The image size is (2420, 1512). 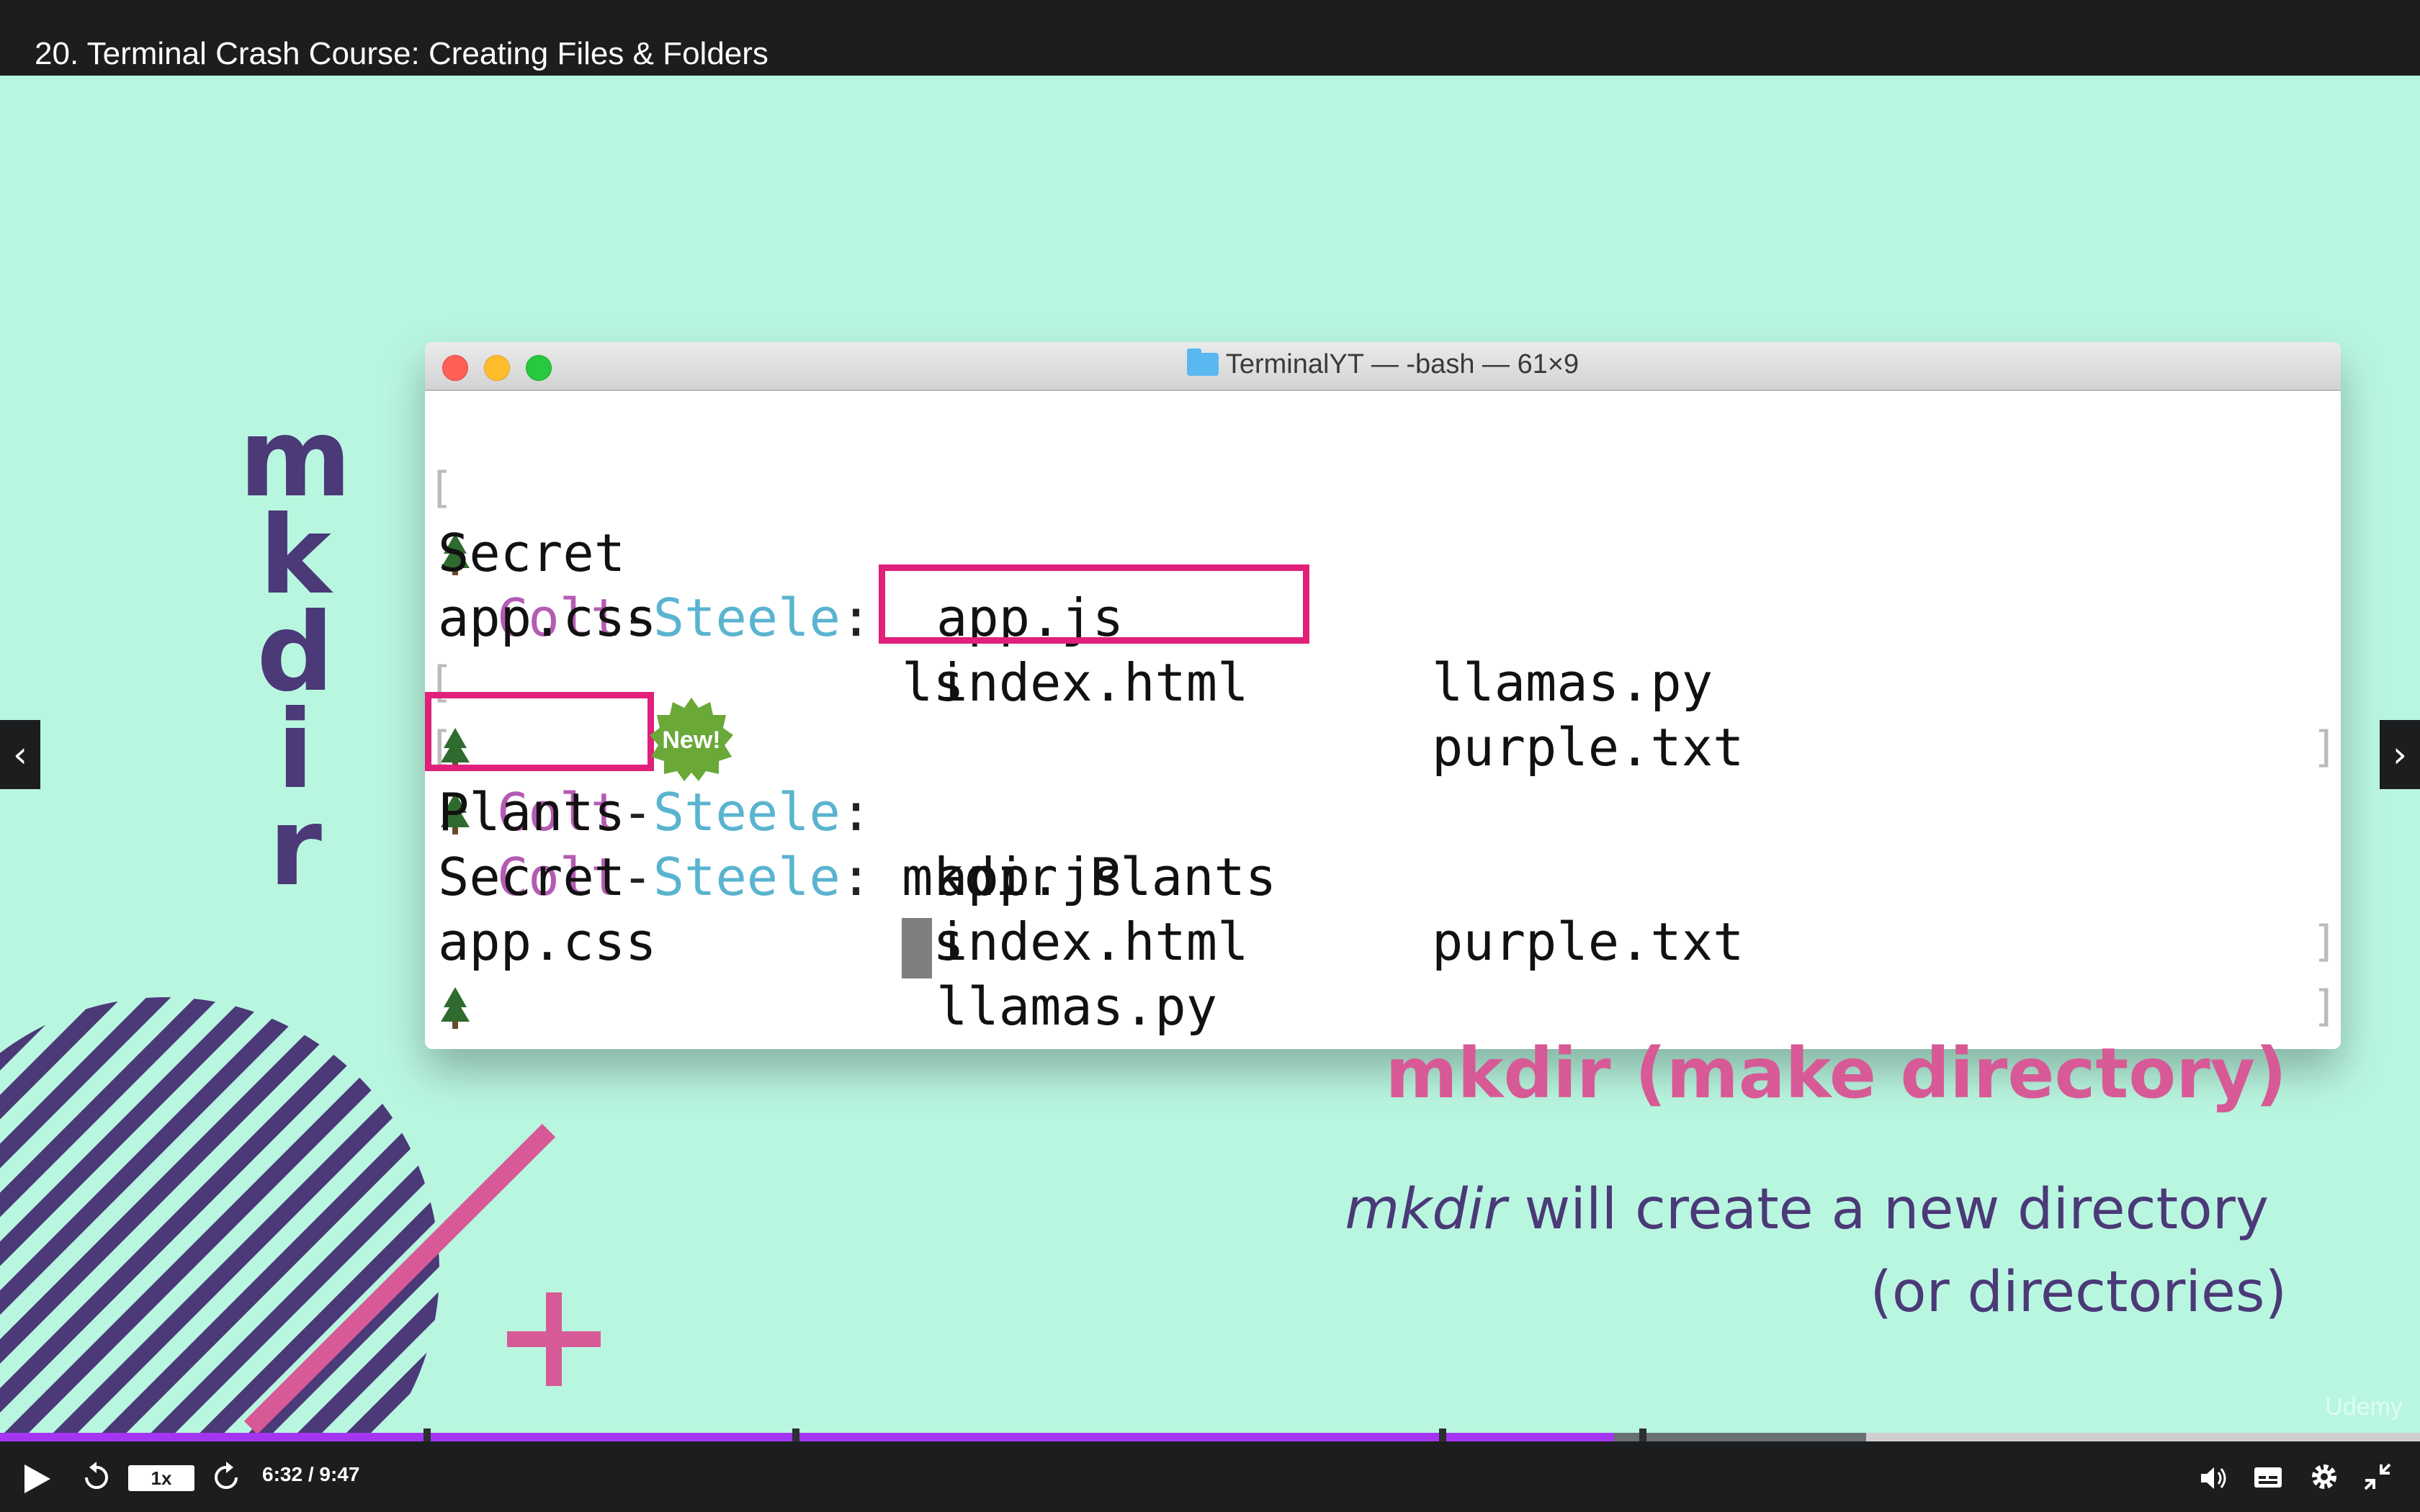 I want to click on progress-played, so click(x=807, y=1437).